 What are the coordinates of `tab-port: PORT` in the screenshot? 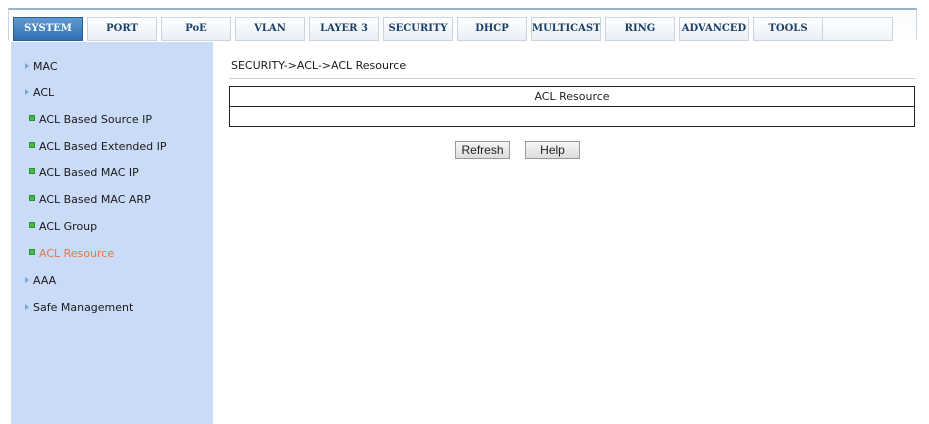 It's located at (122, 29).